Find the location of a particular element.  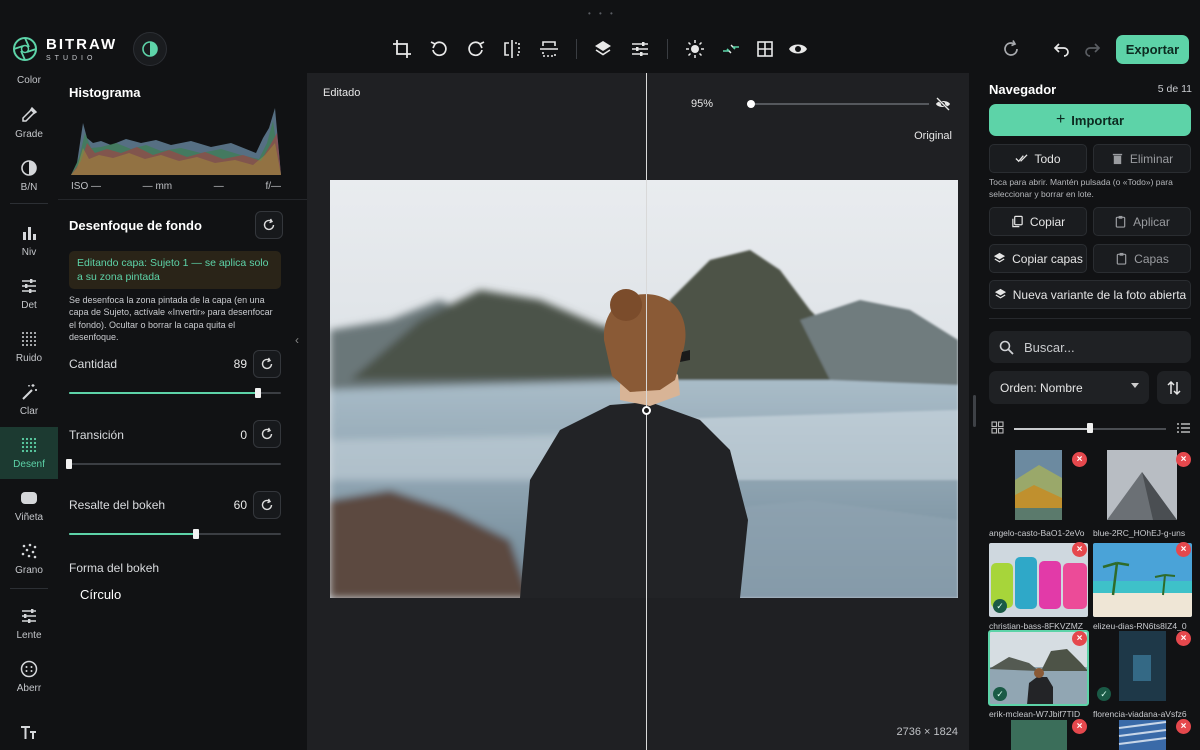

rail-item-noise: Ruido is located at coordinates (29, 346).